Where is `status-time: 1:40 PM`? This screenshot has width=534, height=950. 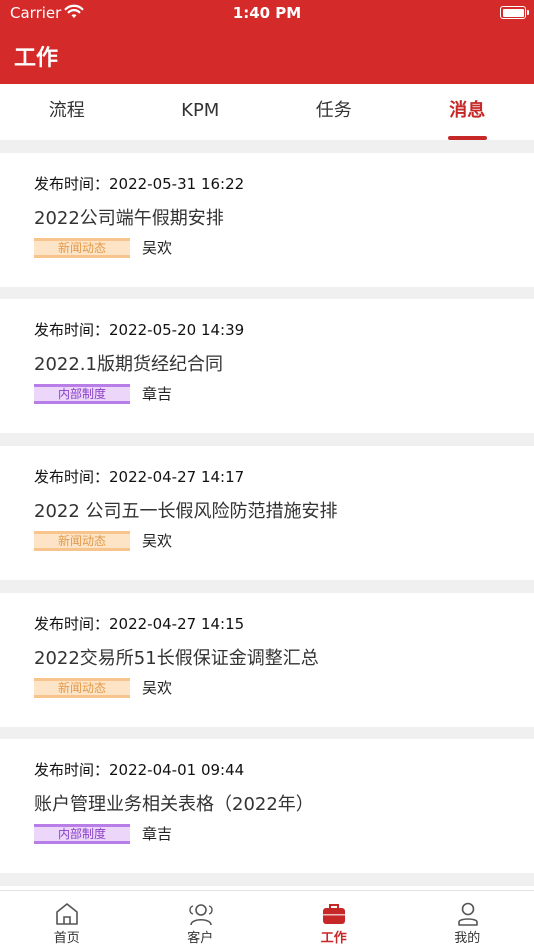
status-time: 1:40 PM is located at coordinates (267, 13).